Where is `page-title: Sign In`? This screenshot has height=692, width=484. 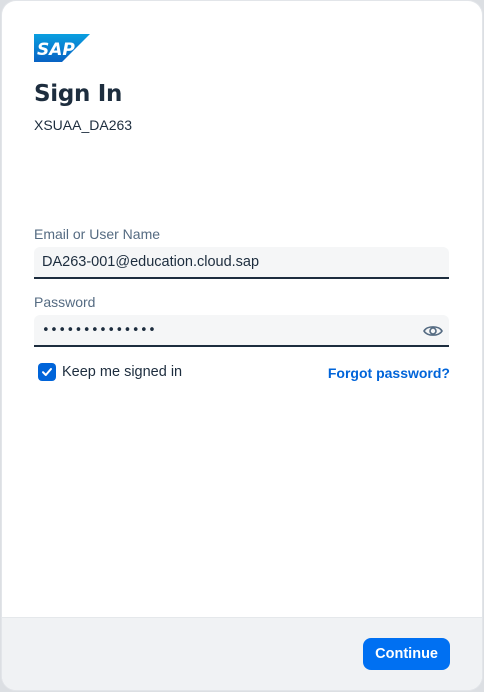 page-title: Sign In is located at coordinates (78, 94).